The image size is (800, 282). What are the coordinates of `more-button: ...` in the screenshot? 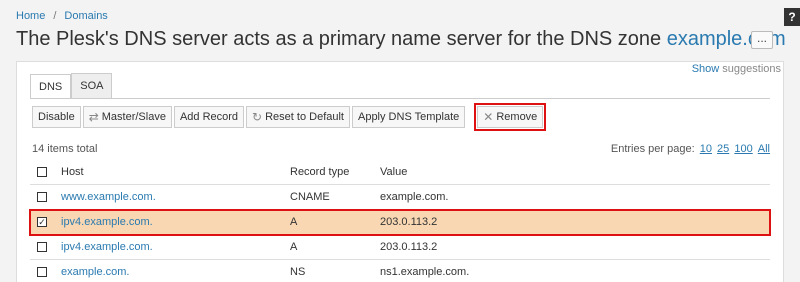 It's located at (762, 40).